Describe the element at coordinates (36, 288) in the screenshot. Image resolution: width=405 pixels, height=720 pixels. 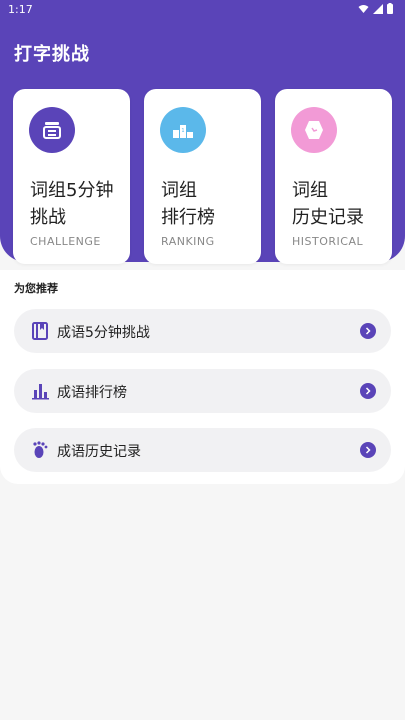
I see `section-label: 为您推荐` at that location.